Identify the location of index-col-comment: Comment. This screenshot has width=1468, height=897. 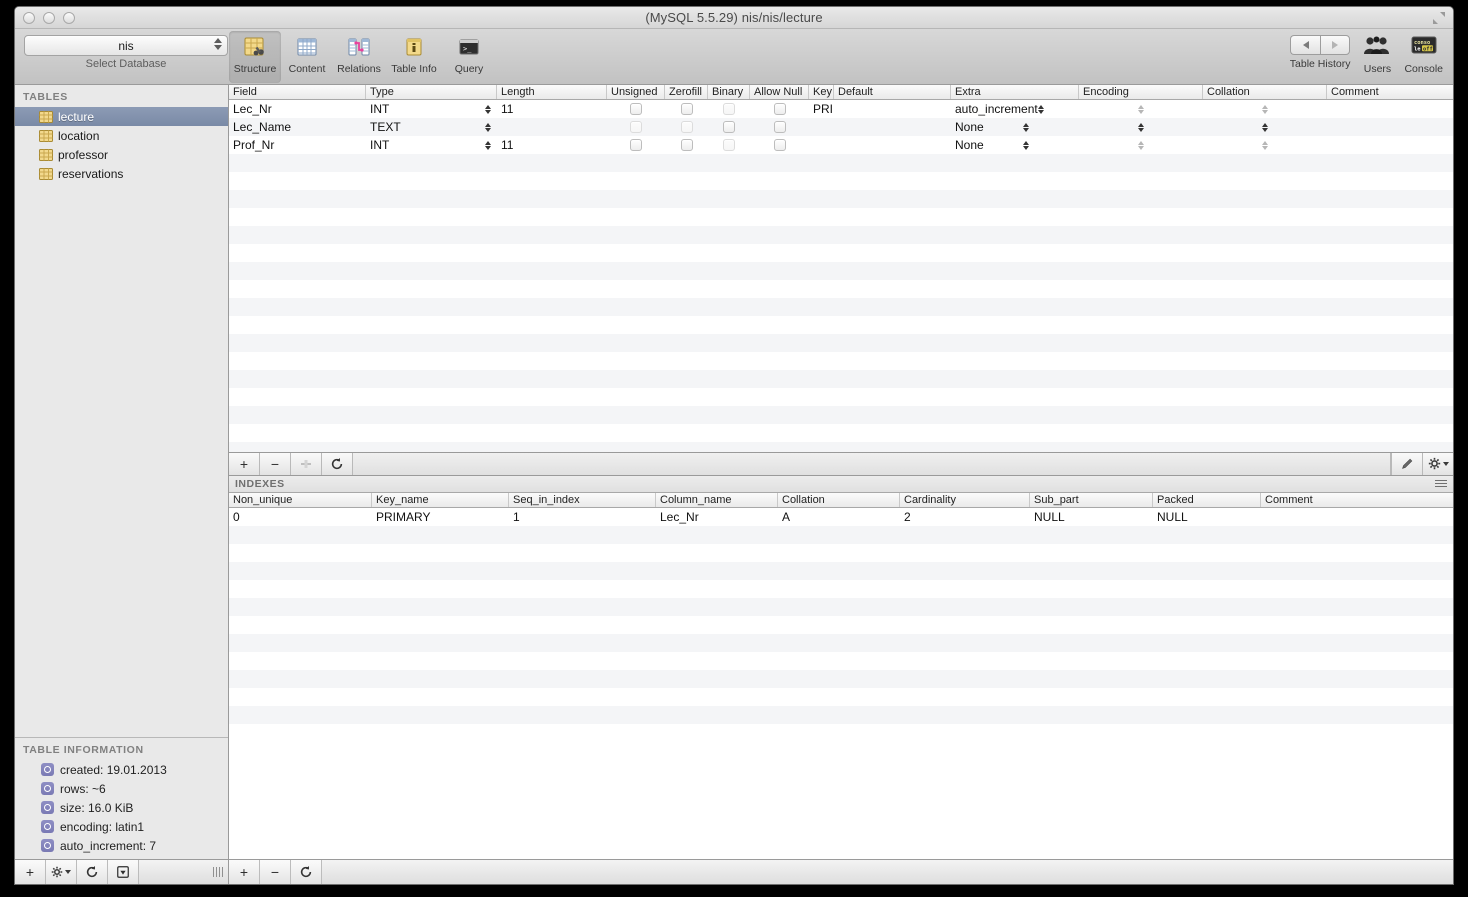
(1351, 500).